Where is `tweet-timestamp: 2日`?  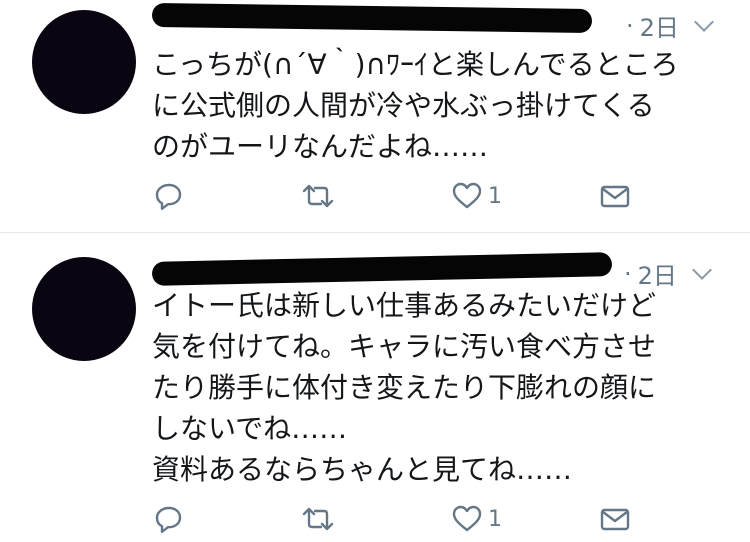 tweet-timestamp: 2日 is located at coordinates (659, 25).